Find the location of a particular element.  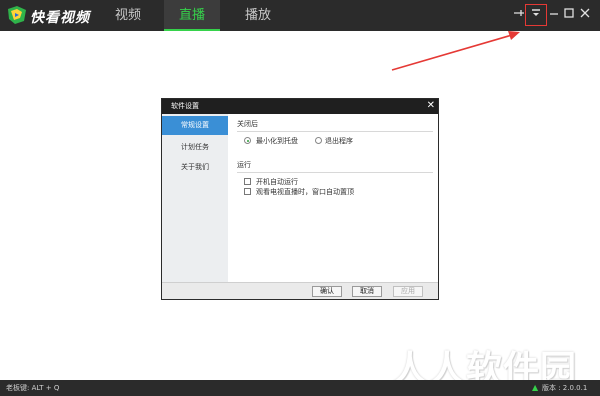

tab-live: 直播 is located at coordinates (192, 15).